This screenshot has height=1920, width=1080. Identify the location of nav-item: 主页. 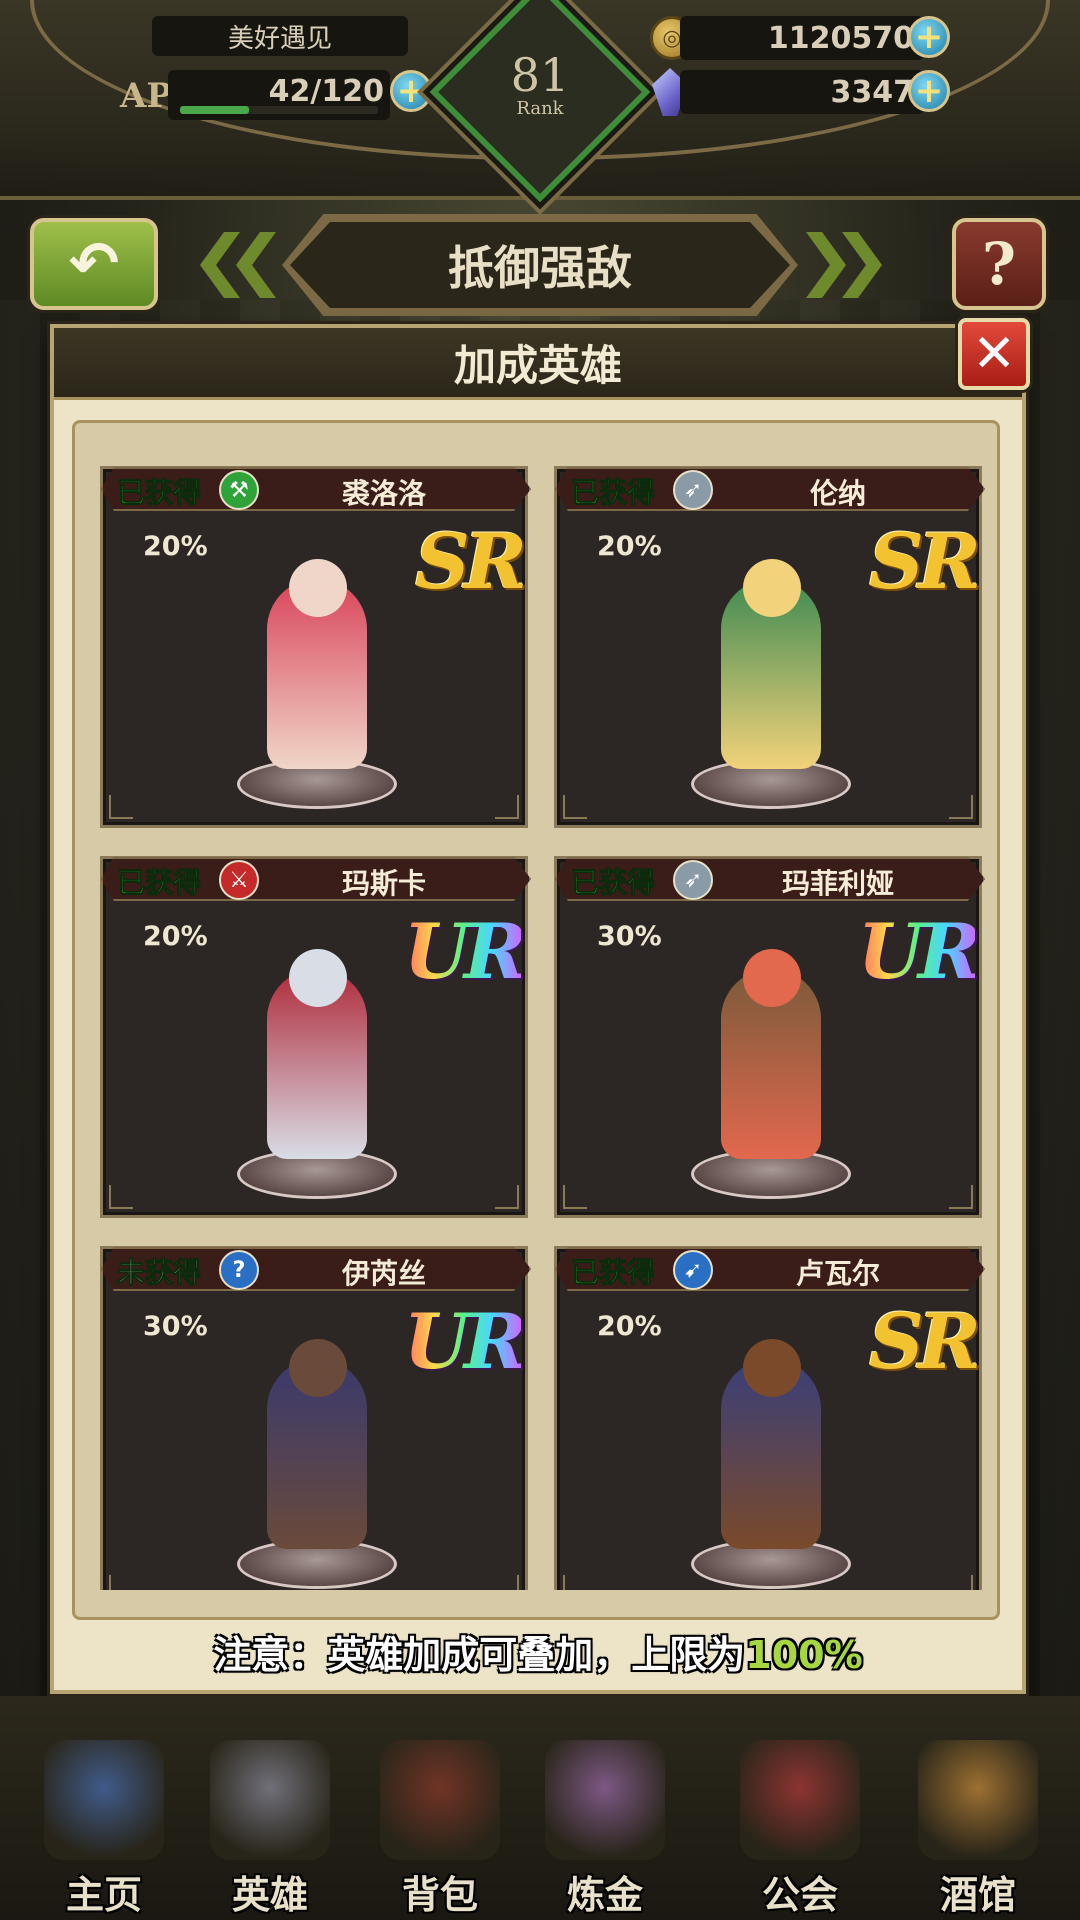
(104, 1830).